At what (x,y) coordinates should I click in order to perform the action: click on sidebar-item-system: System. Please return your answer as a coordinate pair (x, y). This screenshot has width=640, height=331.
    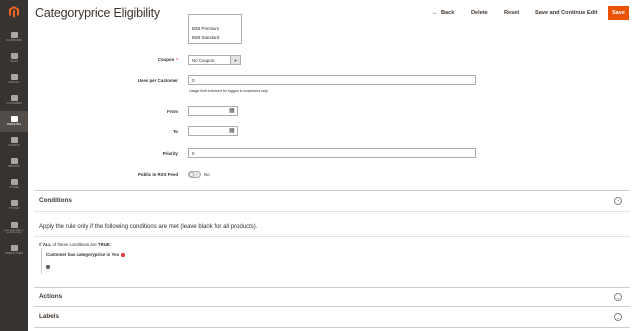
    Looking at the image, I should click on (14, 205).